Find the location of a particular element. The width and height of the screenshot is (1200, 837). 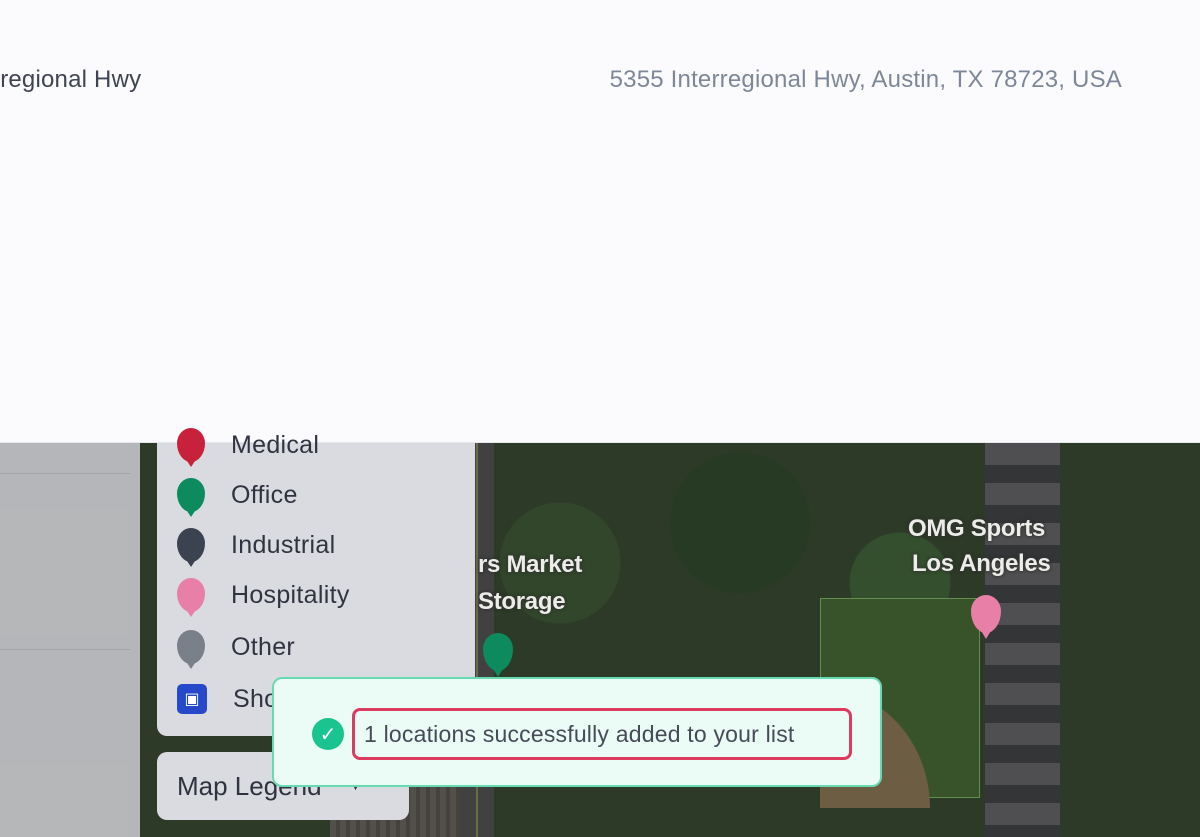

legend-label: Office is located at coordinates (264, 494).